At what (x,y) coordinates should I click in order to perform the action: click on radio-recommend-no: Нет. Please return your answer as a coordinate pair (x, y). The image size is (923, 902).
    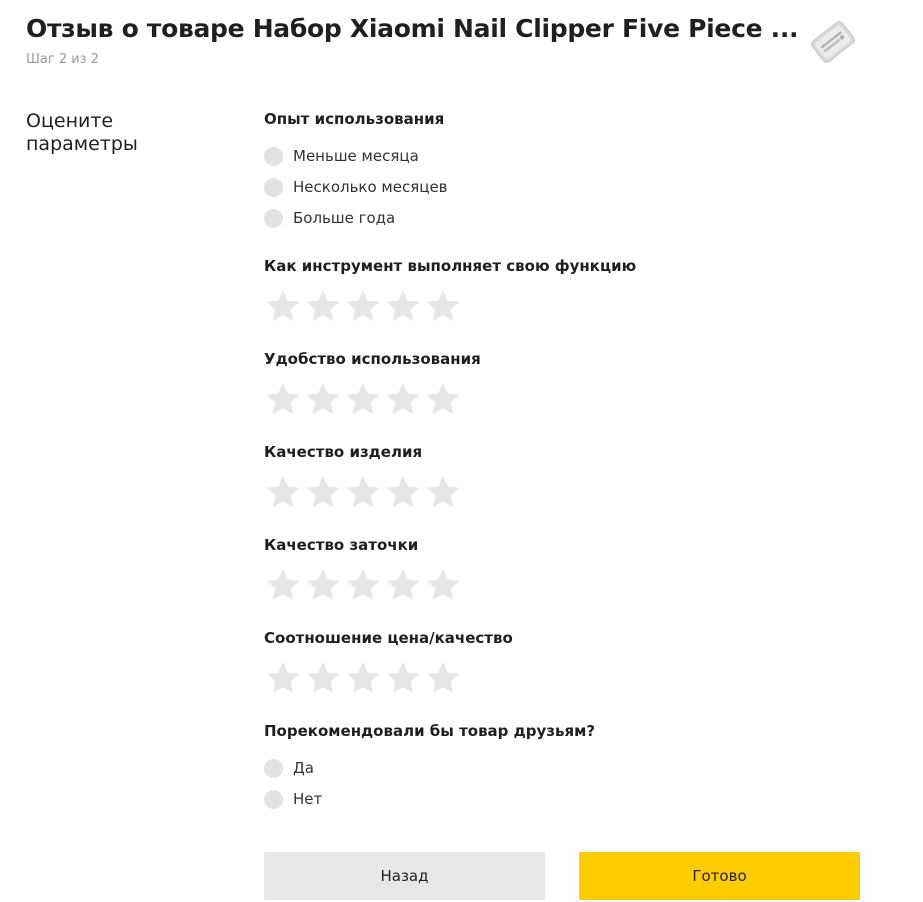
    Looking at the image, I should click on (293, 799).